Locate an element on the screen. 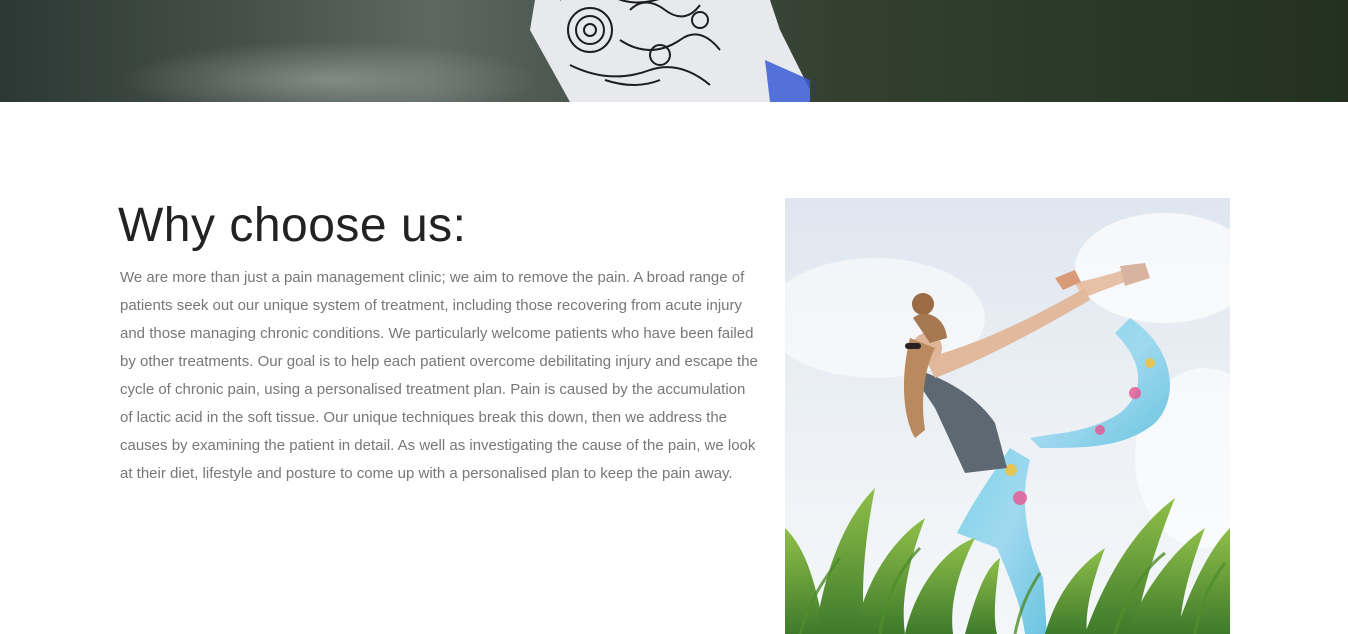 The width and height of the screenshot is (1348, 634). hero-blur-highlight is located at coordinates (330, 71).